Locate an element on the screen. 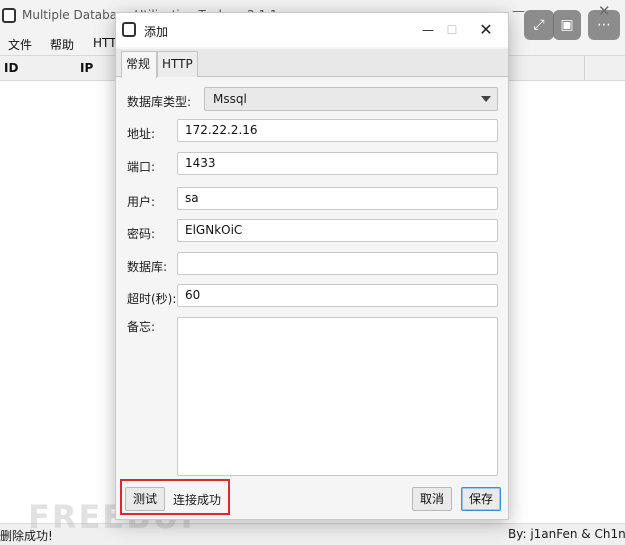 The width and height of the screenshot is (625, 545). timeout-field: 60 is located at coordinates (337, 295).